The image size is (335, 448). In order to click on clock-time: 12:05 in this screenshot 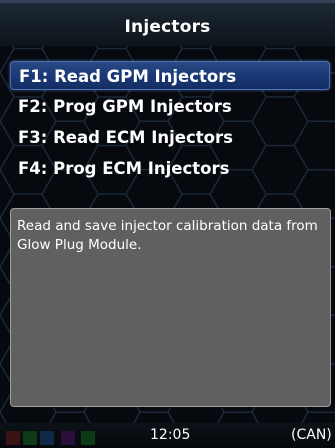, I will do `click(170, 435)`.